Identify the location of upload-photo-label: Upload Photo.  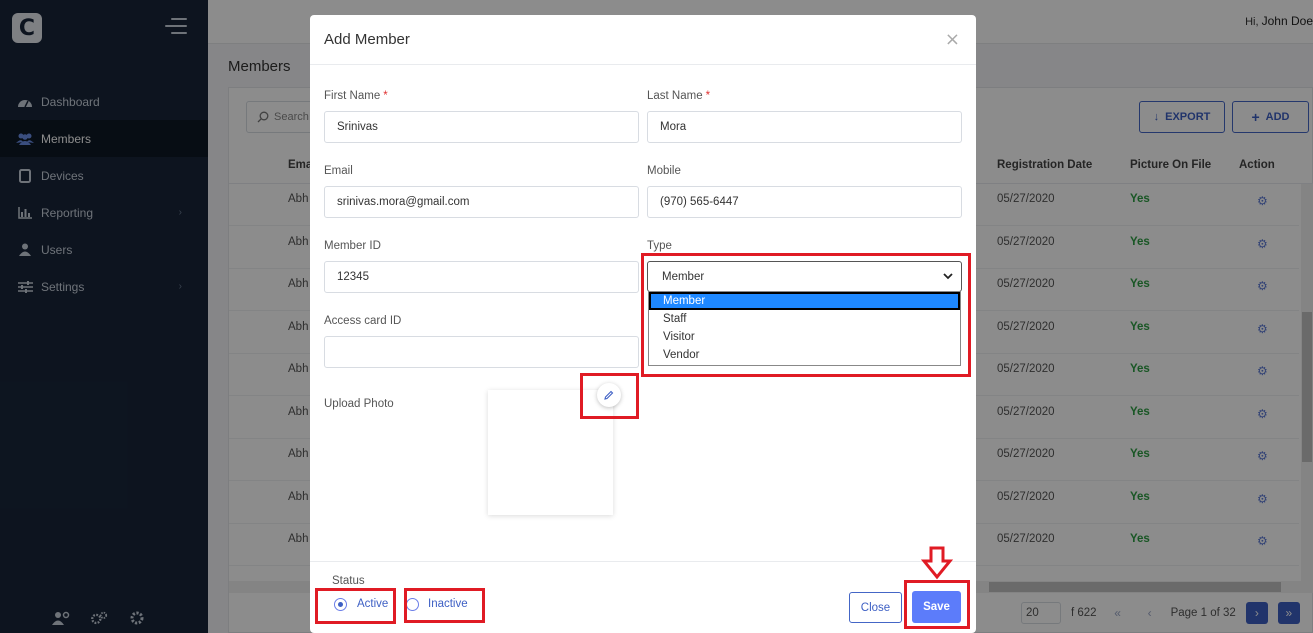
(359, 404).